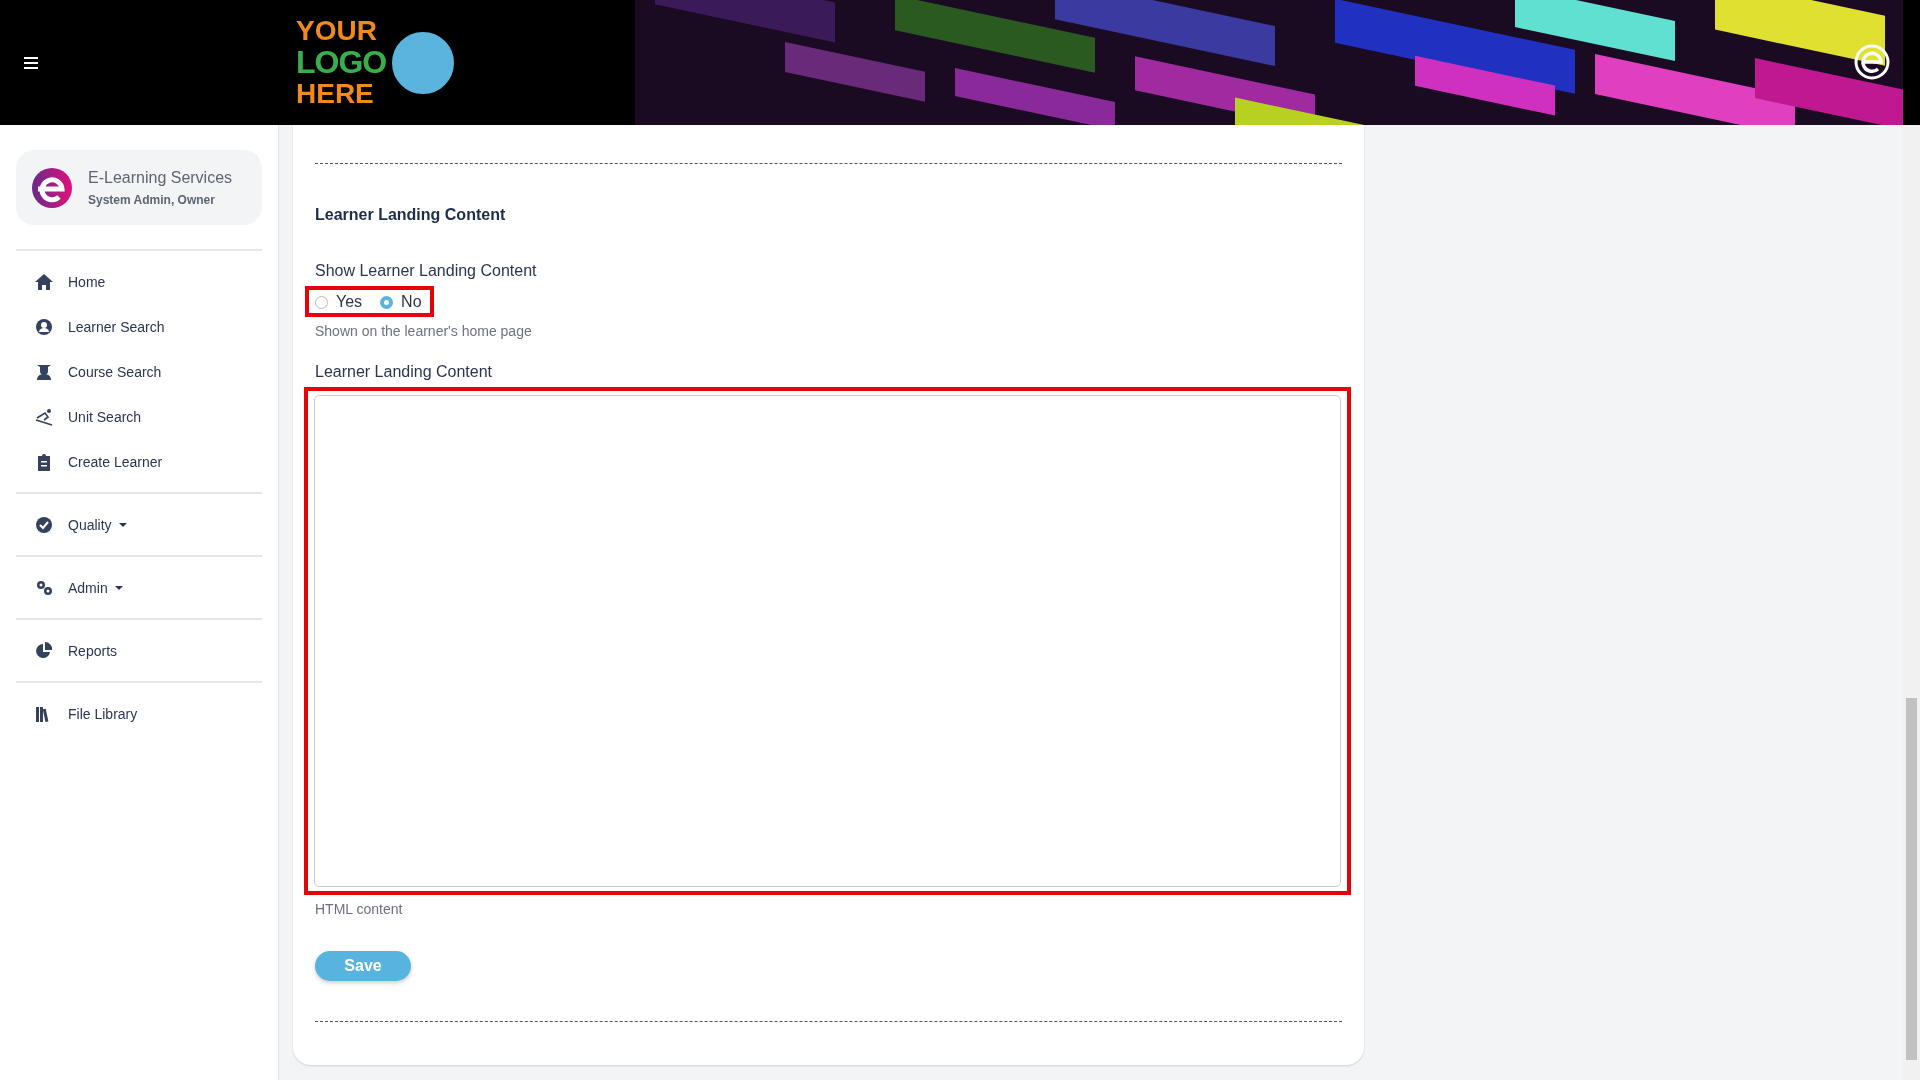 Image resolution: width=1920 pixels, height=1080 pixels. Describe the element at coordinates (44, 524) in the screenshot. I see `check-circle-icon` at that location.